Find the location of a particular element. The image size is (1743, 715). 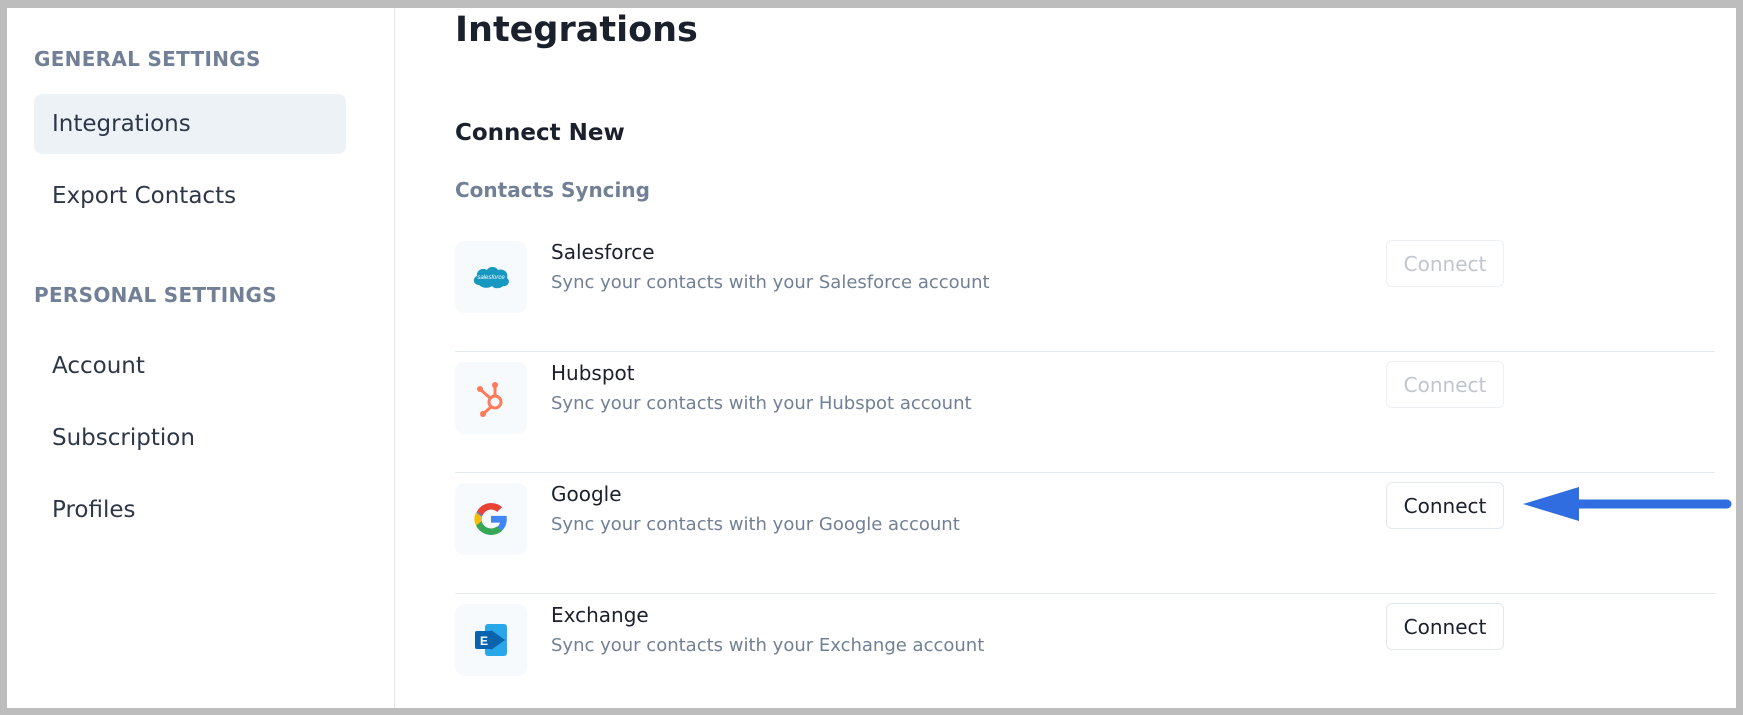

salesforce-logo: salesforce is located at coordinates (491, 277).